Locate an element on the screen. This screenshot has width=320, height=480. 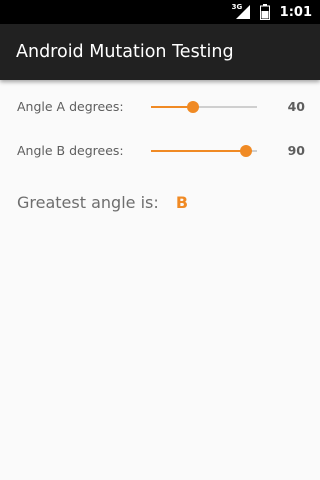
status-icons: 3G 1:01 is located at coordinates (276, 12).